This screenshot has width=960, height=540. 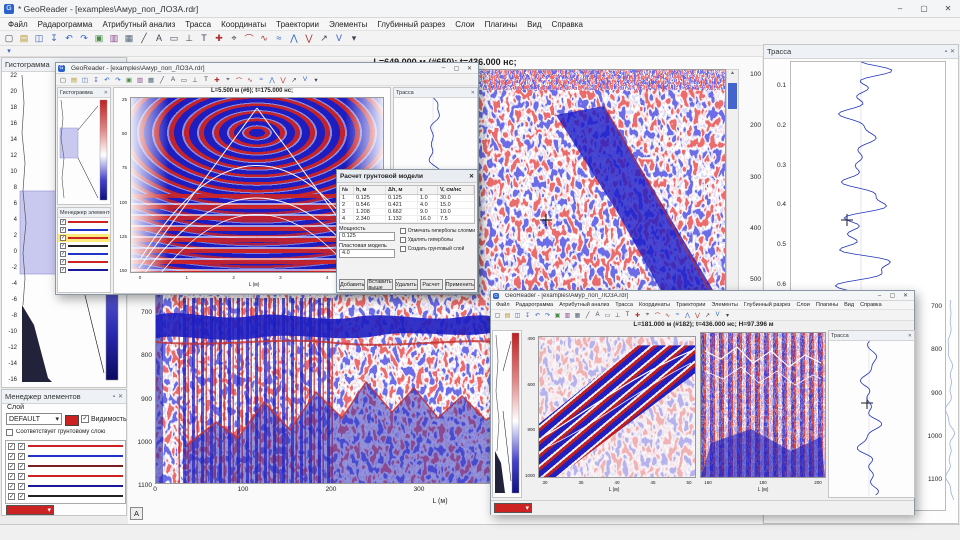 What do you see at coordinates (84, 38) in the screenshot?
I see `redo-icon: ↷` at bounding box center [84, 38].